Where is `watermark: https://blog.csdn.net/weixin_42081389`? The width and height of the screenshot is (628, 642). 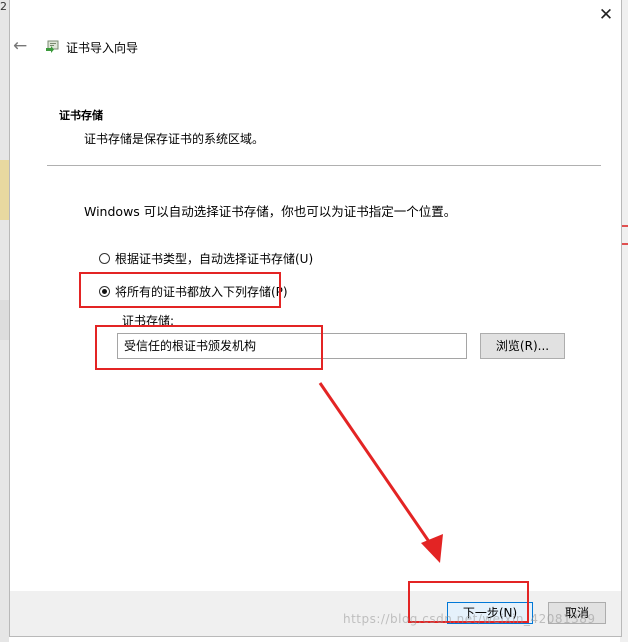
watermark: https://blog.csdn.net/weixin_42081389 is located at coordinates (469, 619).